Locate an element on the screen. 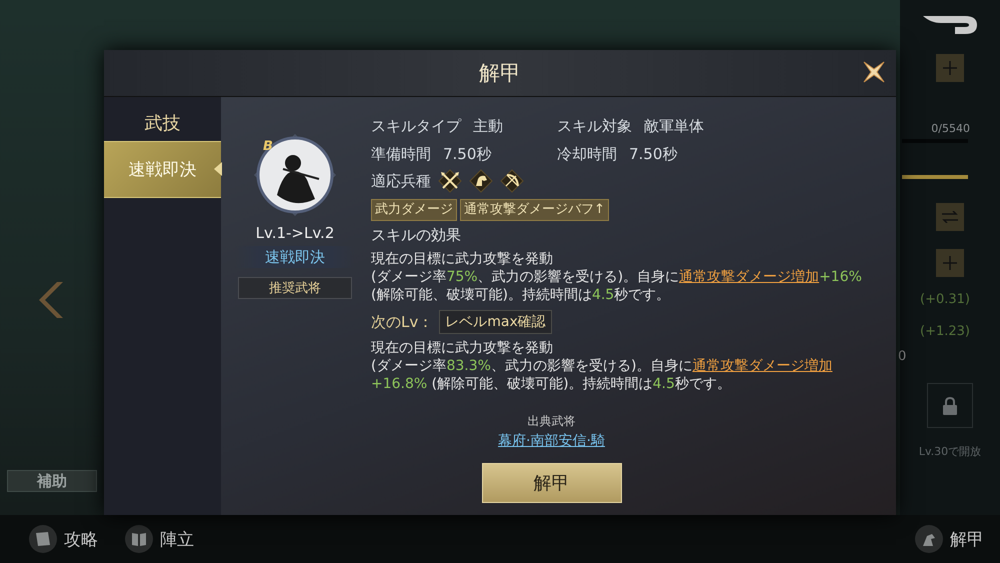 This screenshot has width=1000, height=563. pointer-icon is located at coordinates (218, 169).